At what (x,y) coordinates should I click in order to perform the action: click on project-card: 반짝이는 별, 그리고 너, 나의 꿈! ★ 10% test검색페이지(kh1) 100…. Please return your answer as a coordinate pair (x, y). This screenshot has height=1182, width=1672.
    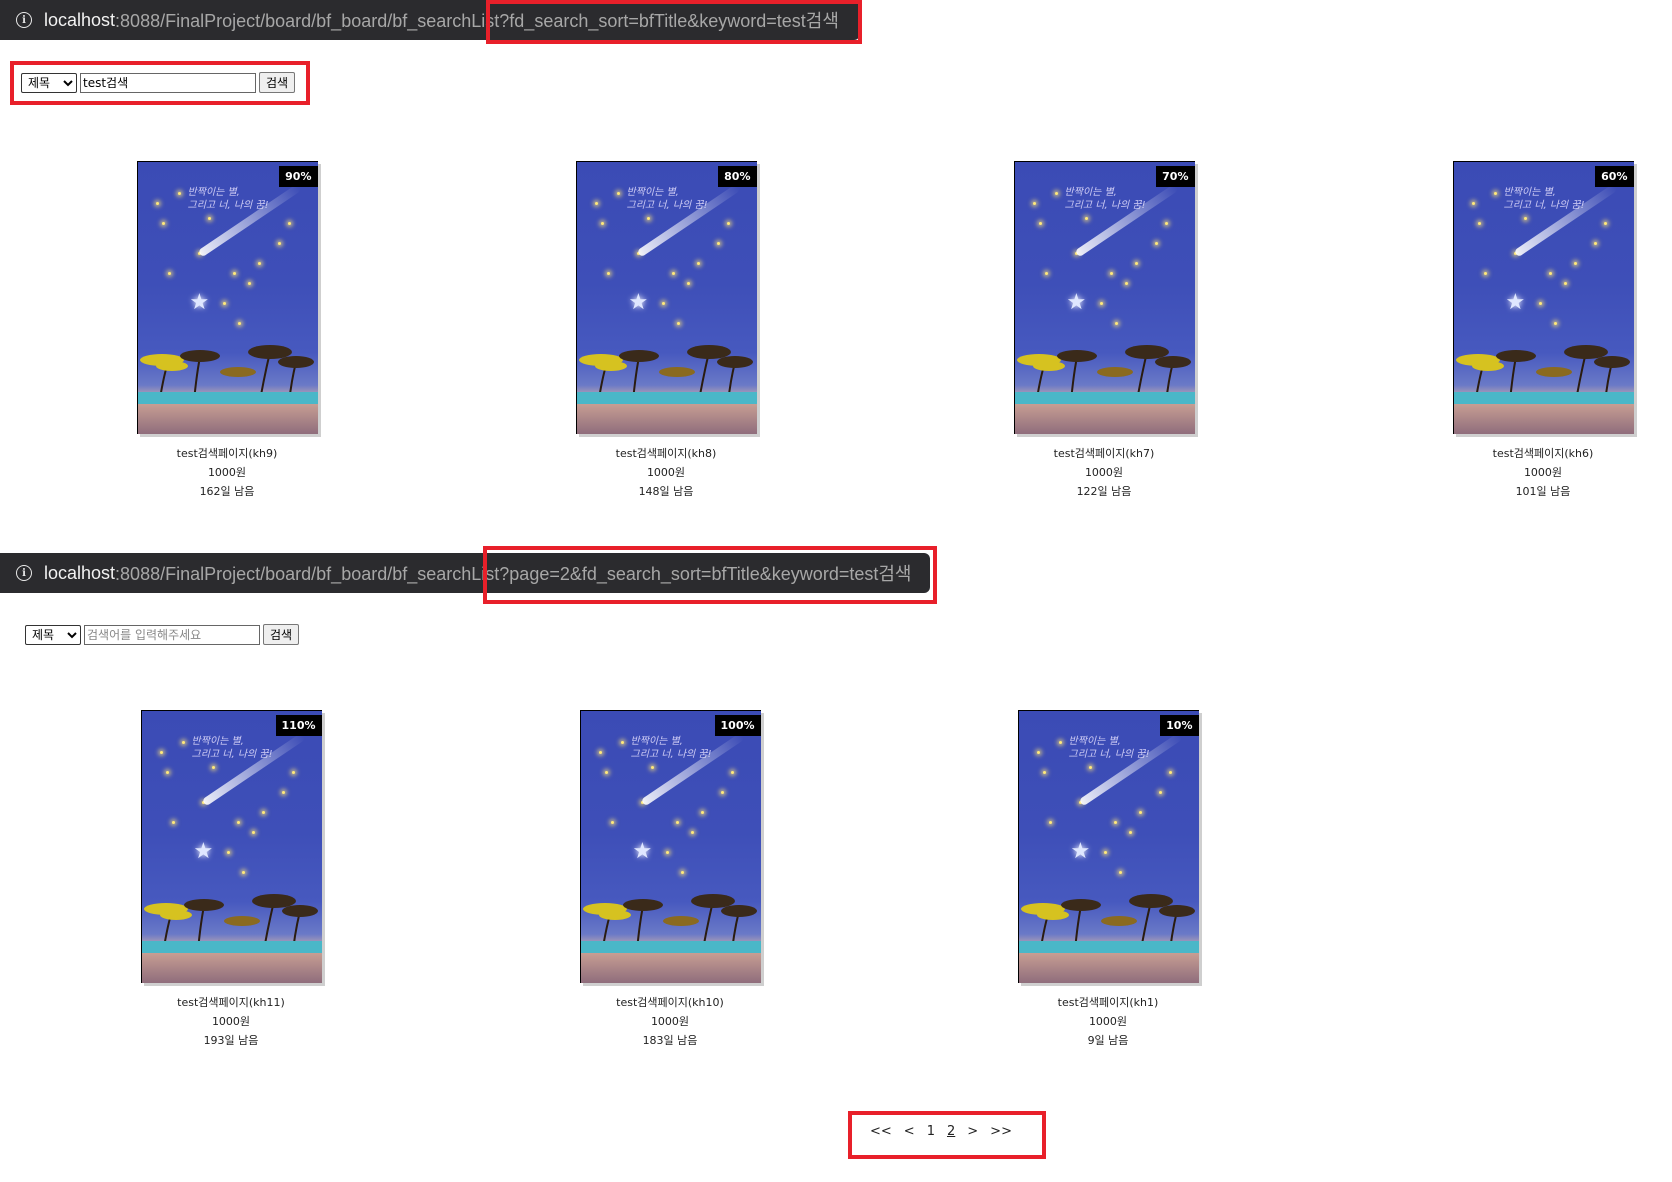
    Looking at the image, I should click on (1108, 880).